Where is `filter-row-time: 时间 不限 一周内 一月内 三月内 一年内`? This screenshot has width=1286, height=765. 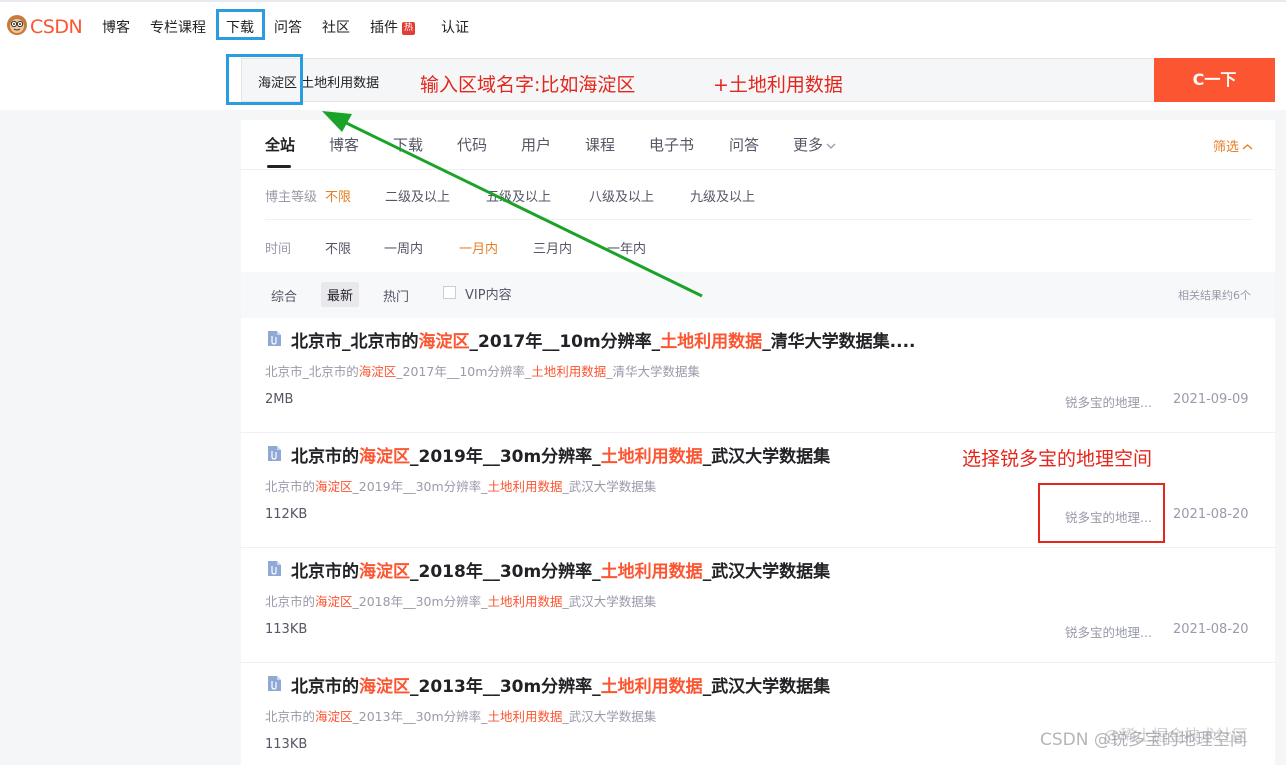 filter-row-time: 时间 不限 一周内 一月内 三月内 一年内 is located at coordinates (758, 247).